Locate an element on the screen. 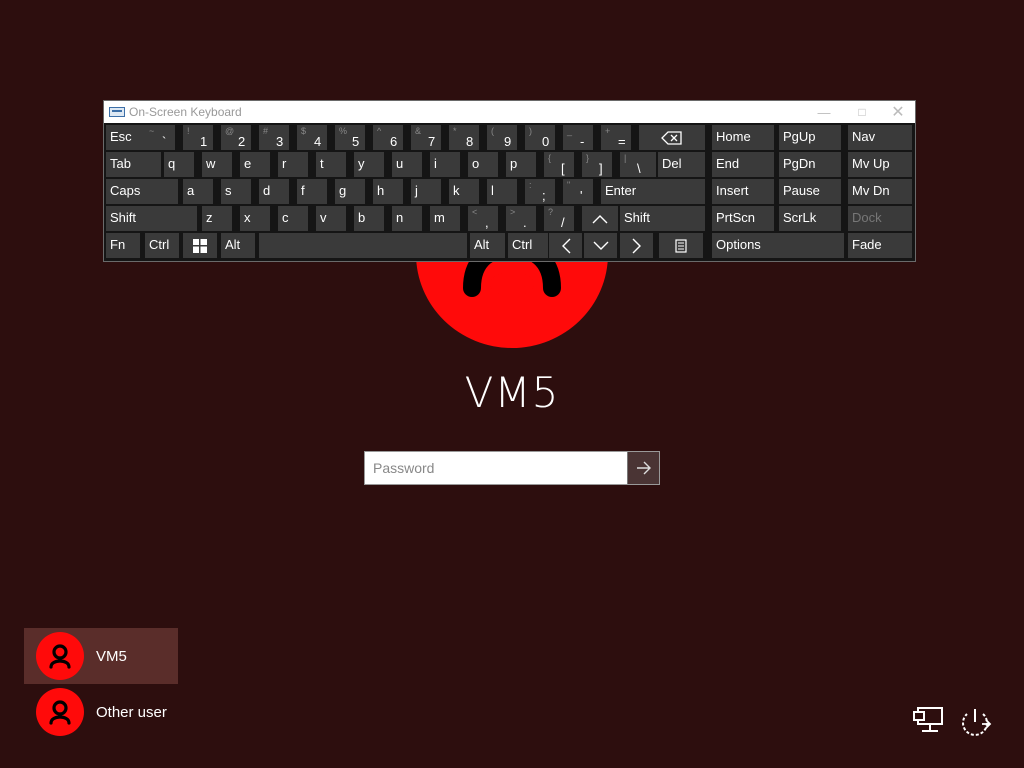 The image size is (1024, 768). key-period: >. is located at coordinates (521, 218).